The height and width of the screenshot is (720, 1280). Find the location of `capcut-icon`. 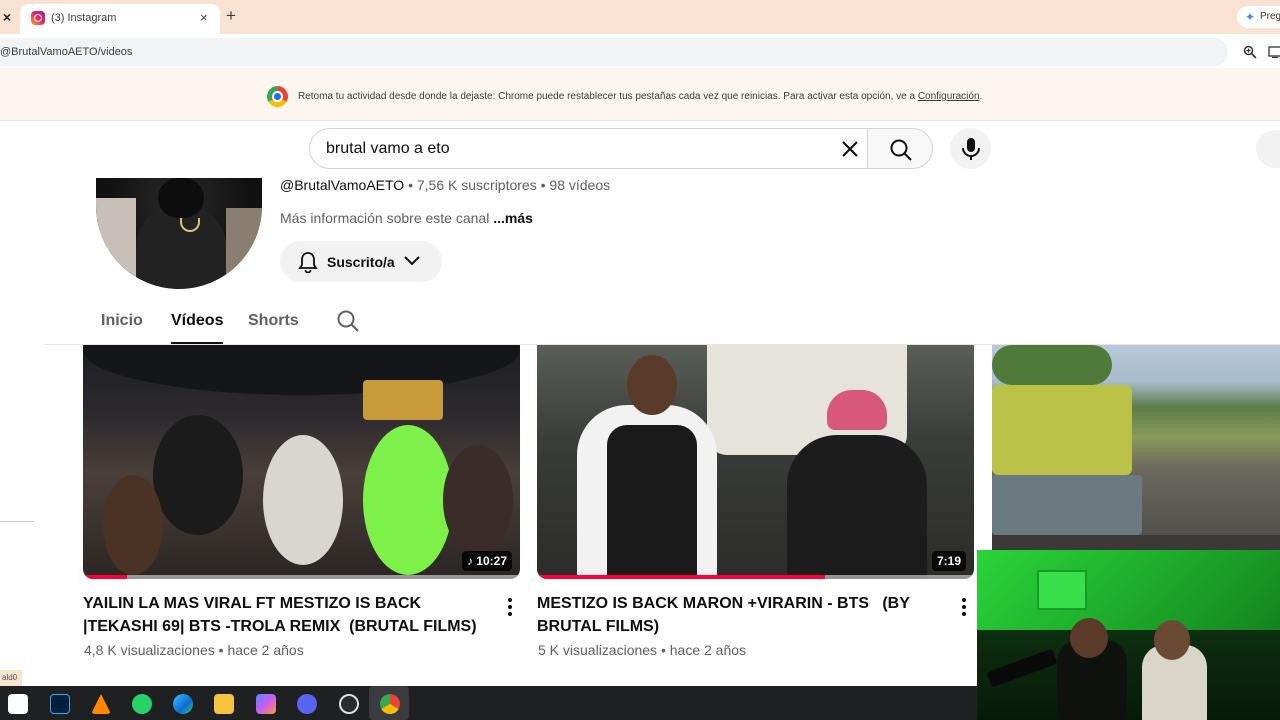

capcut-icon is located at coordinates (18, 704).